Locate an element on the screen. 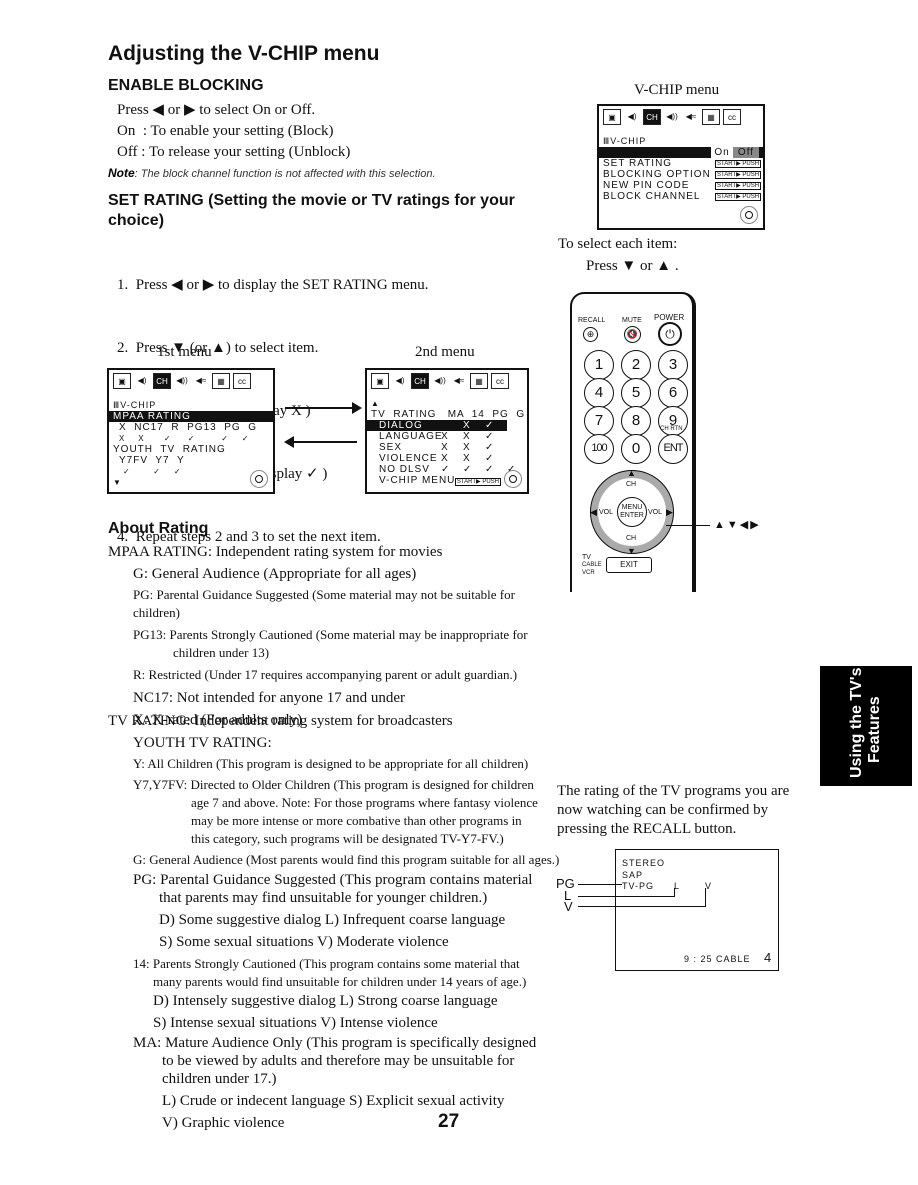 This screenshot has width=918, height=1185. mode-vcr: VCR is located at coordinates (588, 573).